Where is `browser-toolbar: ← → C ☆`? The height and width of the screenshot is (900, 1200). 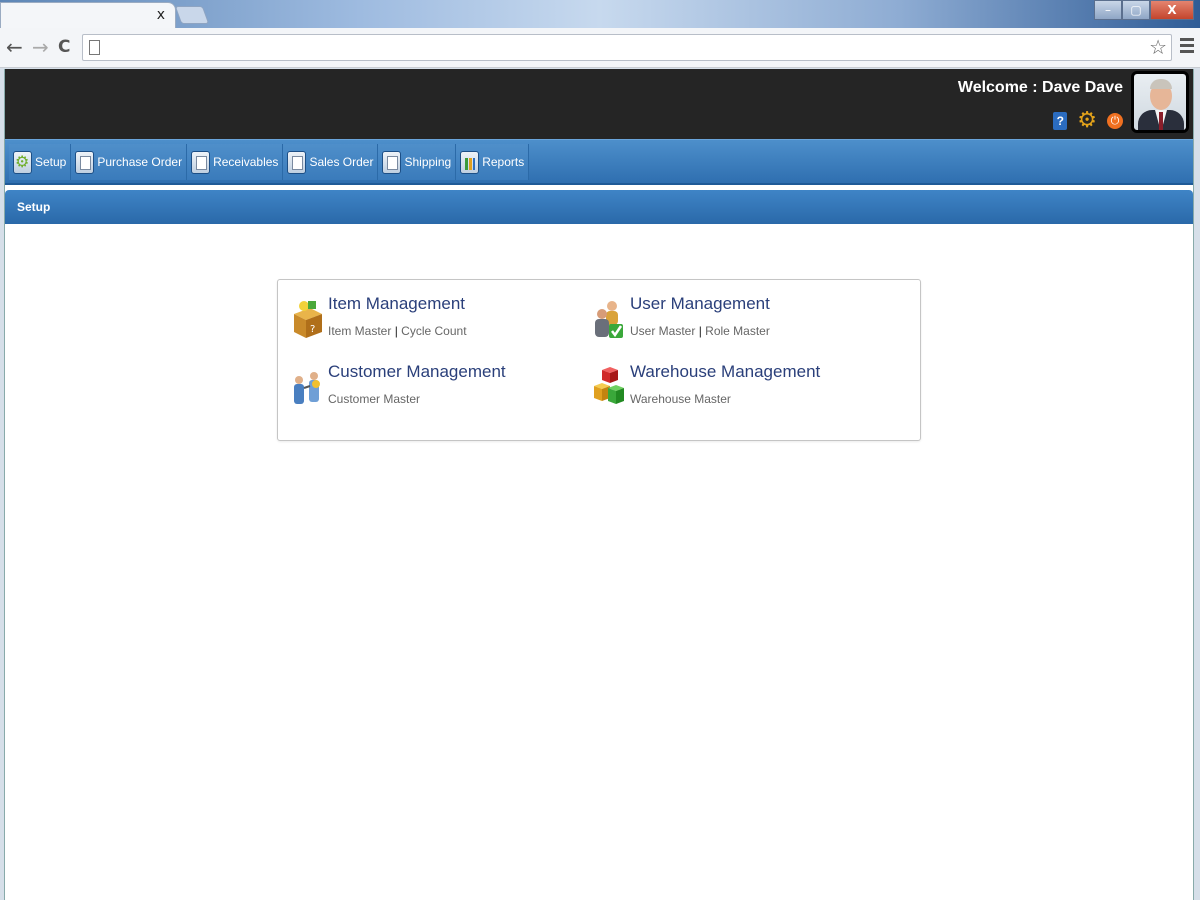 browser-toolbar: ← → C ☆ is located at coordinates (600, 48).